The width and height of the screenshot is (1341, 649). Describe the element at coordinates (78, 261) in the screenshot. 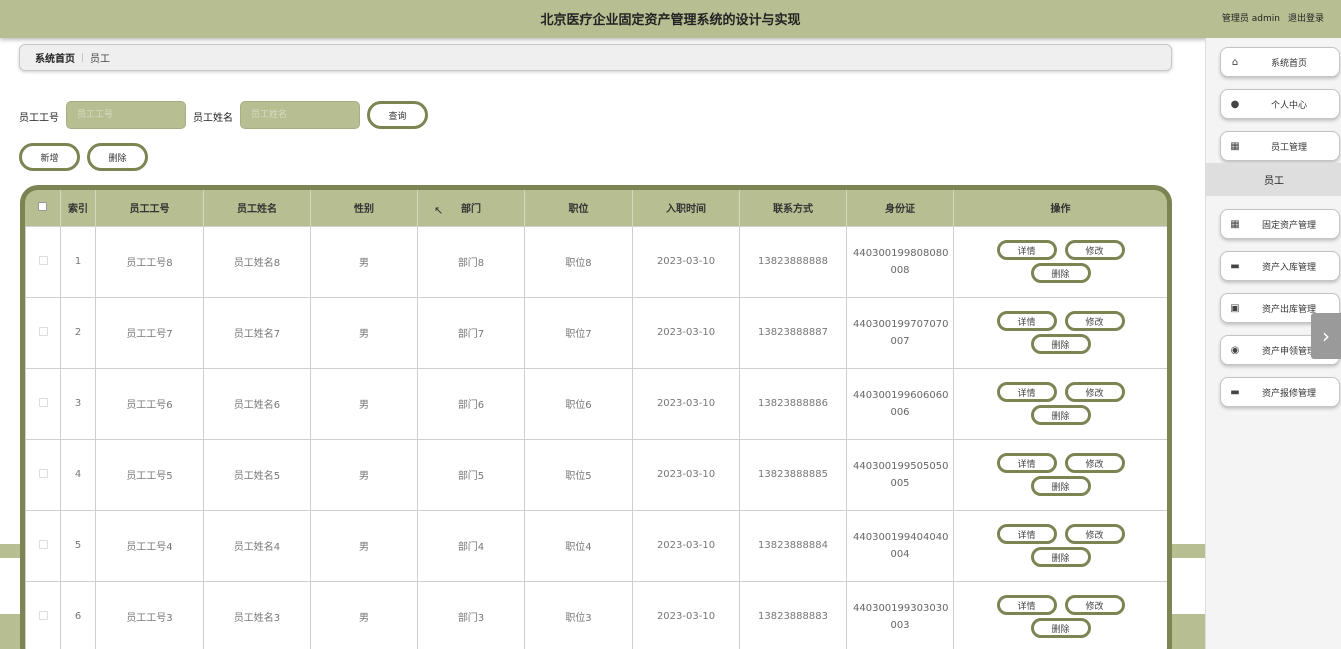

I see `cell-index: 1` at that location.